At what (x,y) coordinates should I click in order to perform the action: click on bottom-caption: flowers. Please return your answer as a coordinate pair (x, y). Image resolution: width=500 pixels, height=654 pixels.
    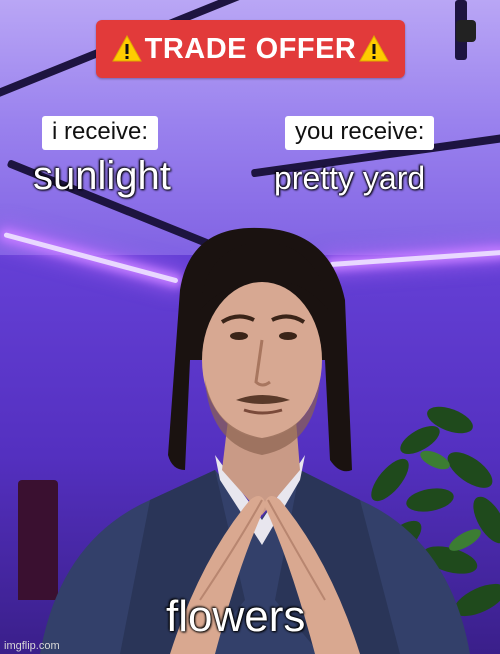
    Looking at the image, I should click on (236, 616).